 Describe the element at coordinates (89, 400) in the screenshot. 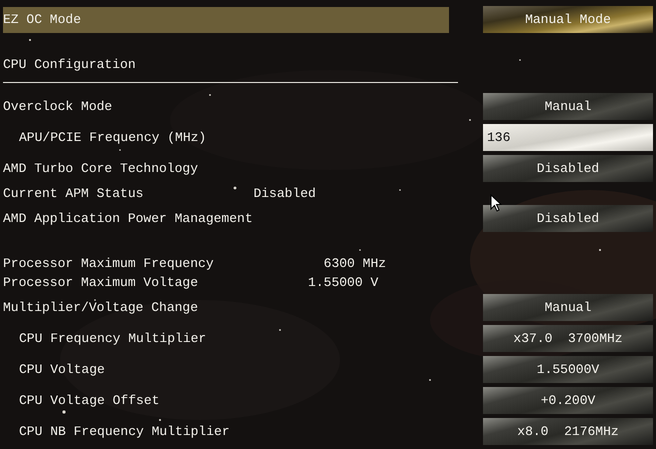

I see `setting-label: CPU Voltage Offset` at that location.